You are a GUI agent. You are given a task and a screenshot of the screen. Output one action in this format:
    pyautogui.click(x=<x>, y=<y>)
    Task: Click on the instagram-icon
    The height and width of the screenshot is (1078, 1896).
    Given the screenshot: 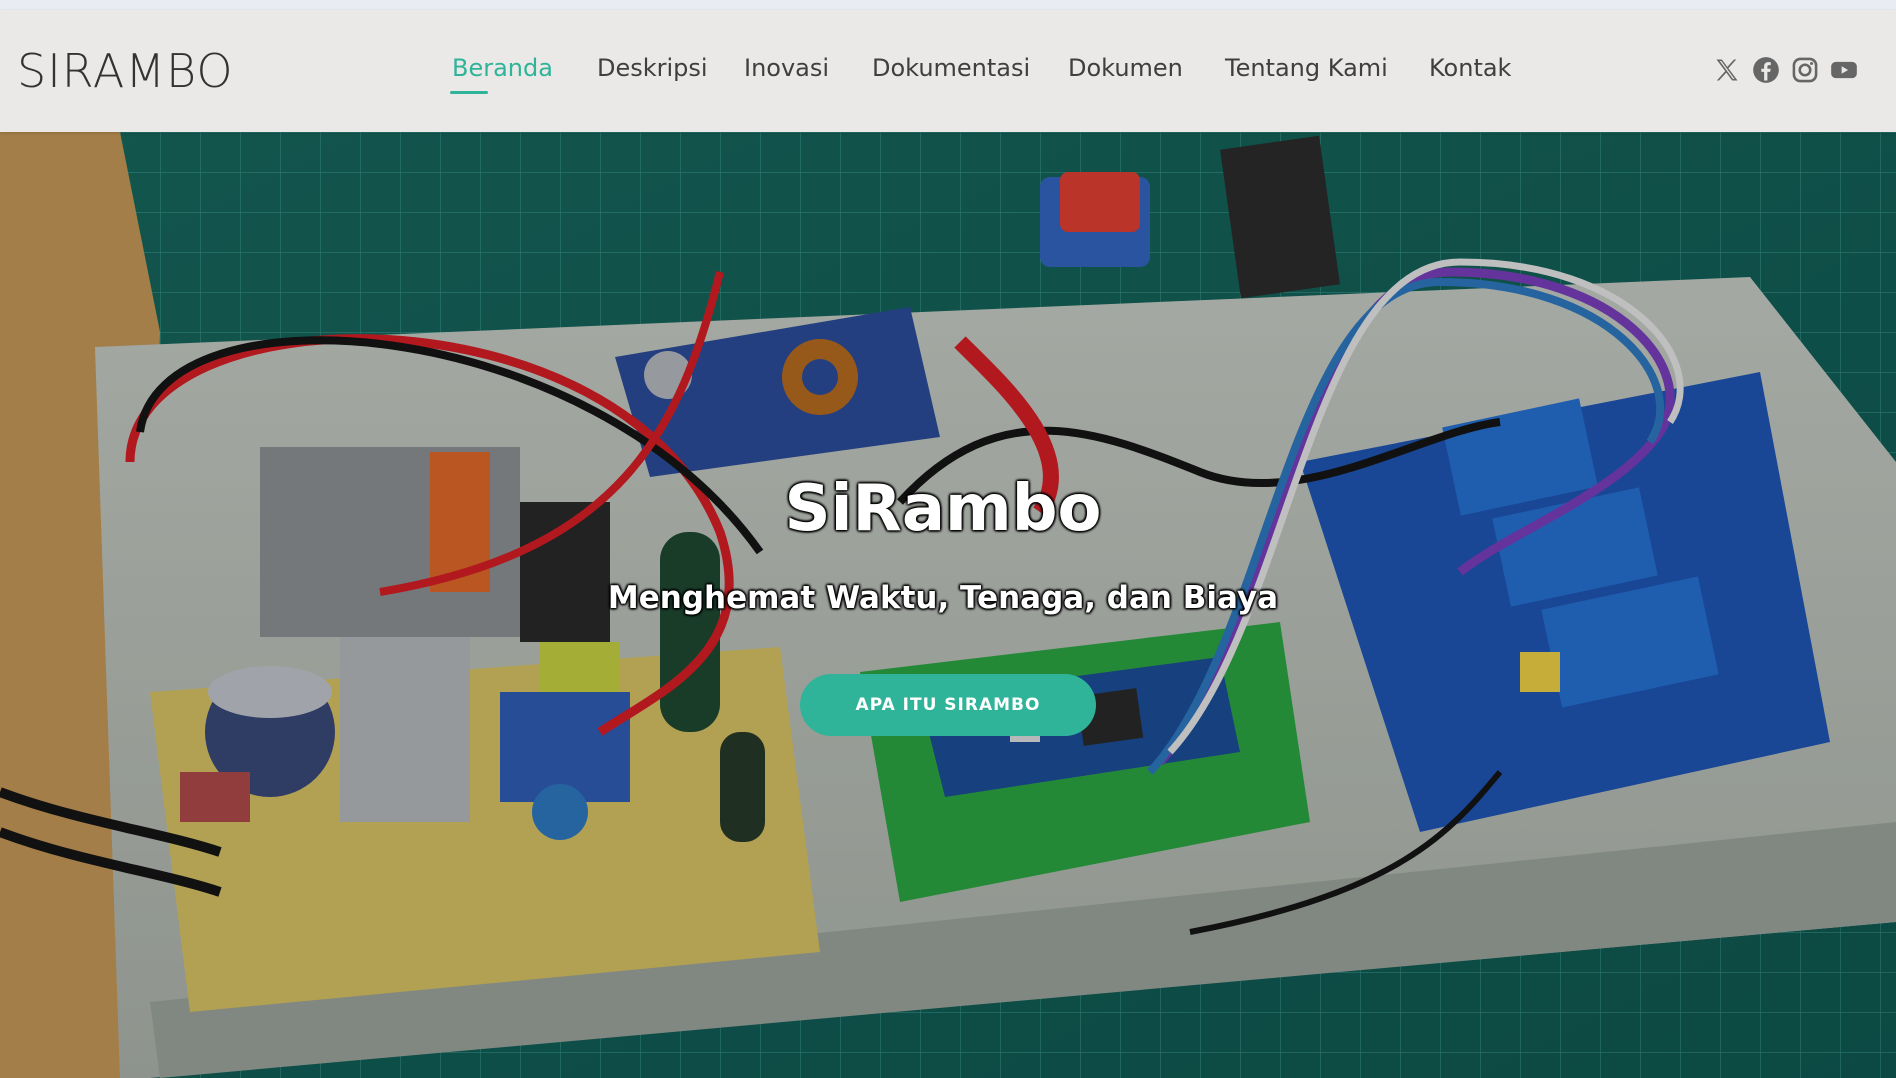 What is the action you would take?
    pyautogui.click(x=1805, y=70)
    